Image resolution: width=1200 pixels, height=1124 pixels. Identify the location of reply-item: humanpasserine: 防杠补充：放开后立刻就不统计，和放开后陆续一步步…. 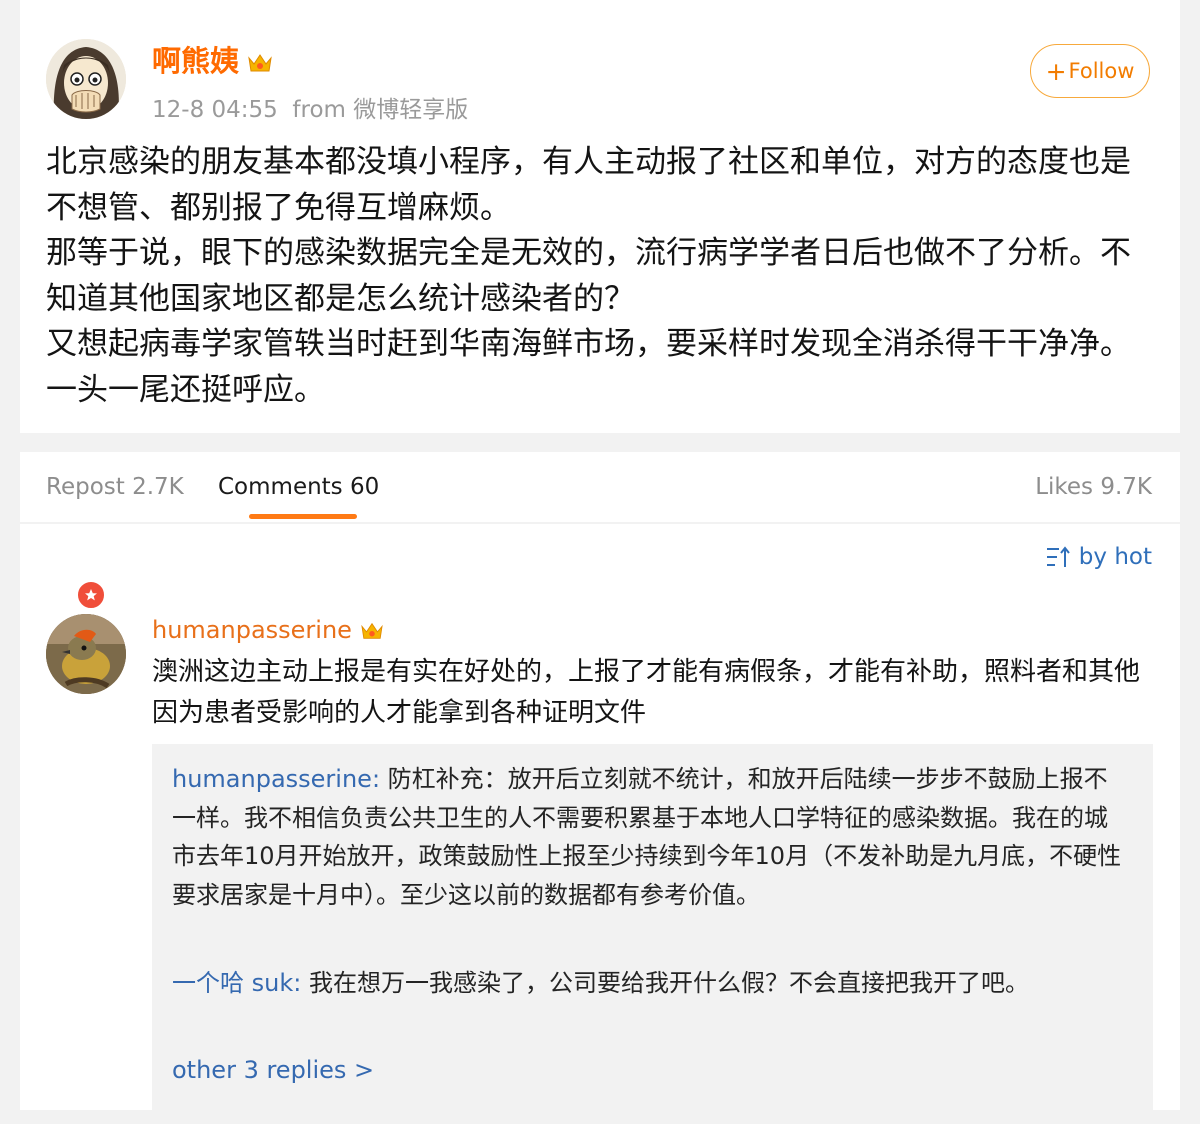
(649, 837).